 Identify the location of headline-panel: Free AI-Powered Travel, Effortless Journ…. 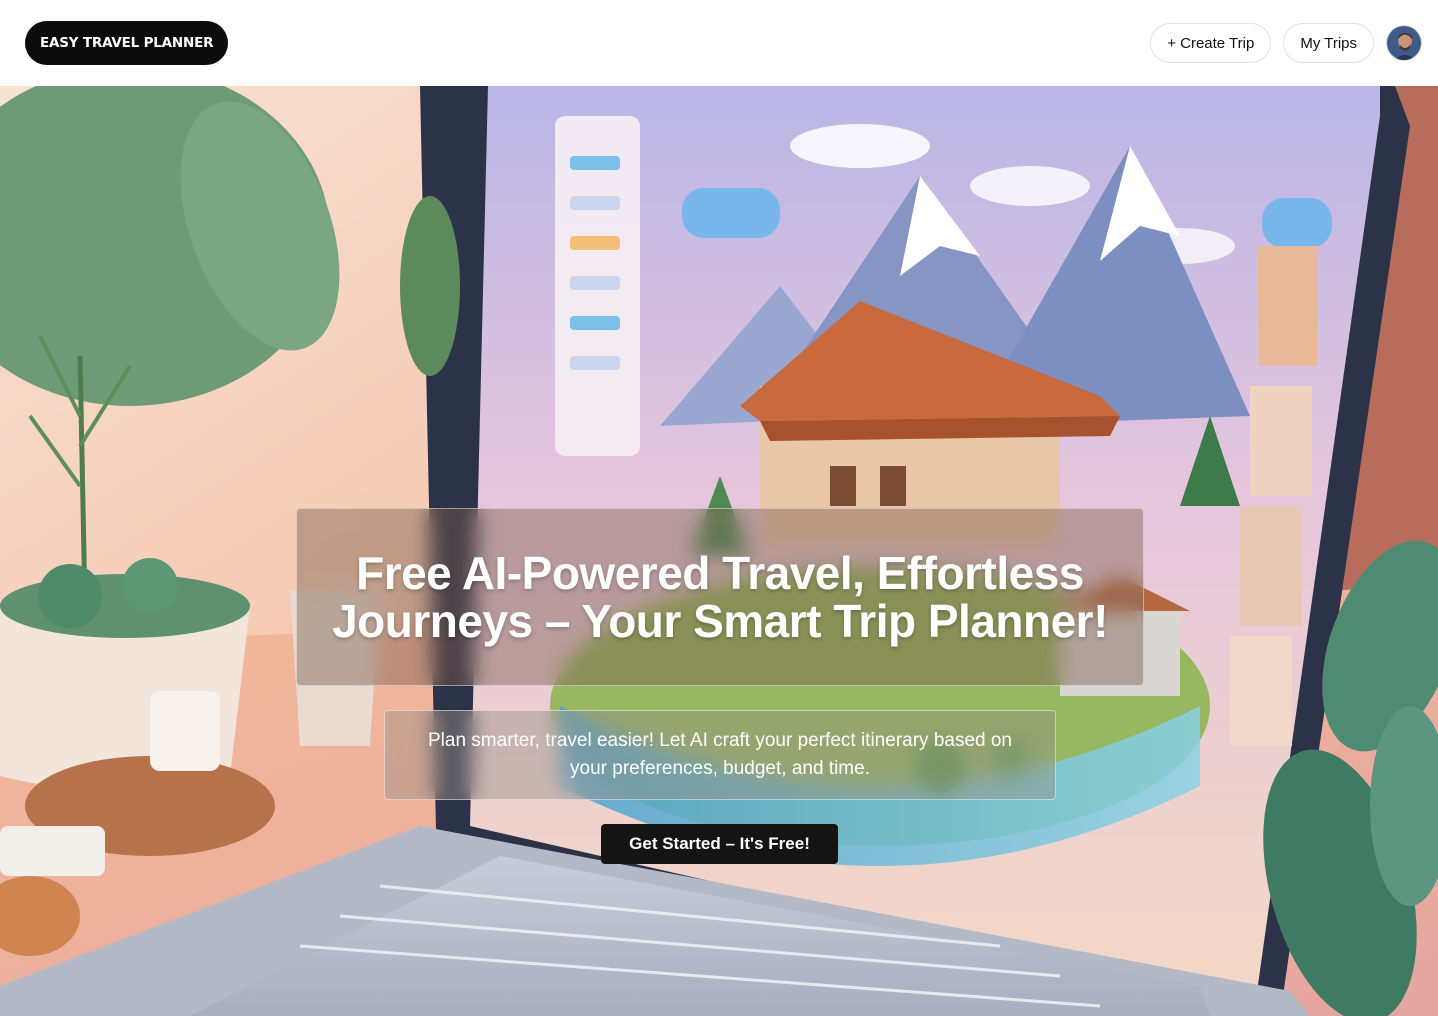
(720, 597).